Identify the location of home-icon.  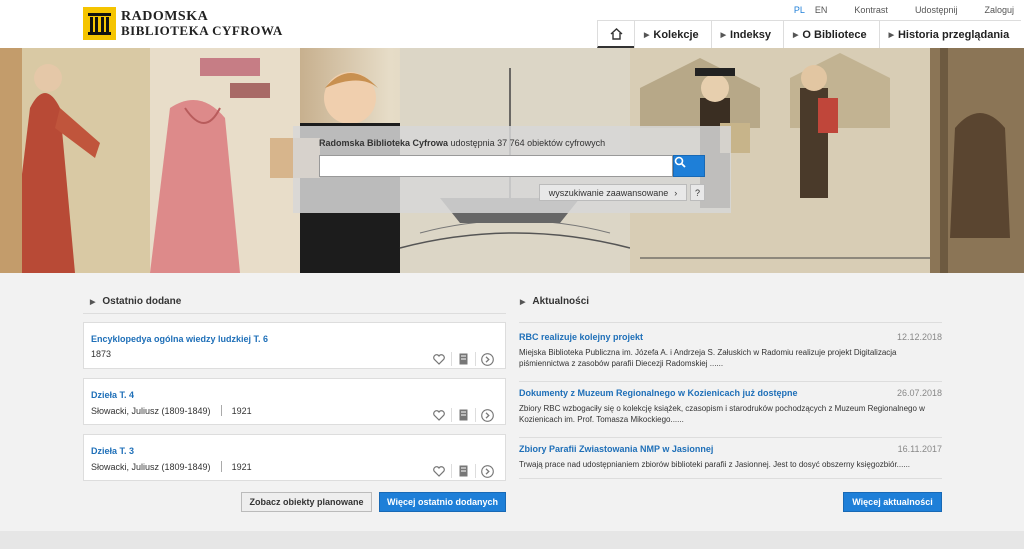
(616, 33).